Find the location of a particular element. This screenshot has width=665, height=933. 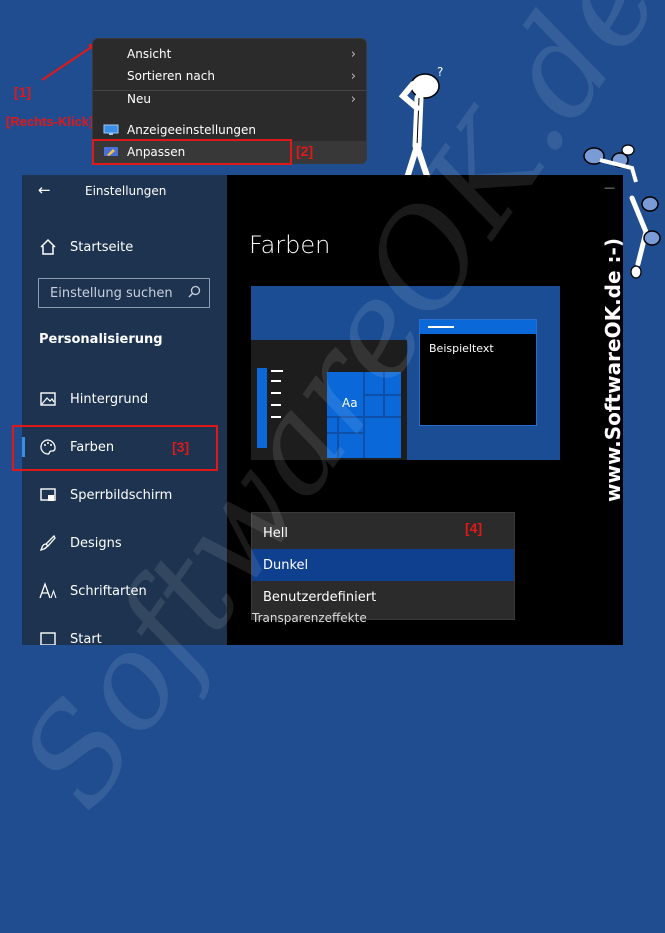

settings-search-input: Einstellung suchen is located at coordinates (124, 293).